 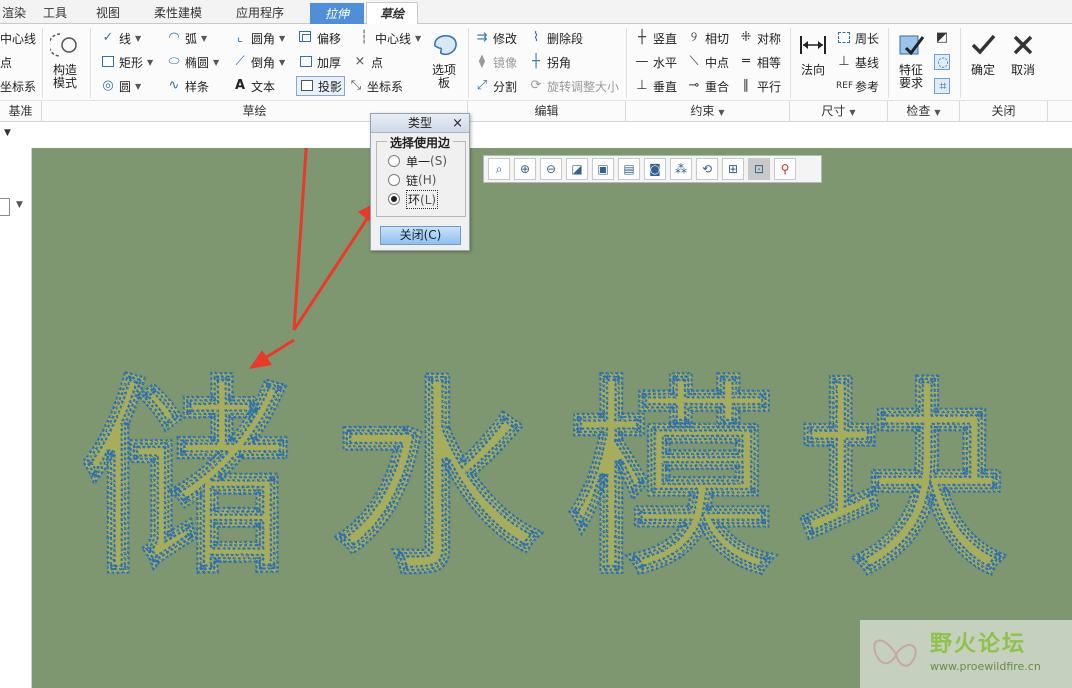 What do you see at coordinates (337, 13) in the screenshot?
I see `tab-extrude: 拉伸` at bounding box center [337, 13].